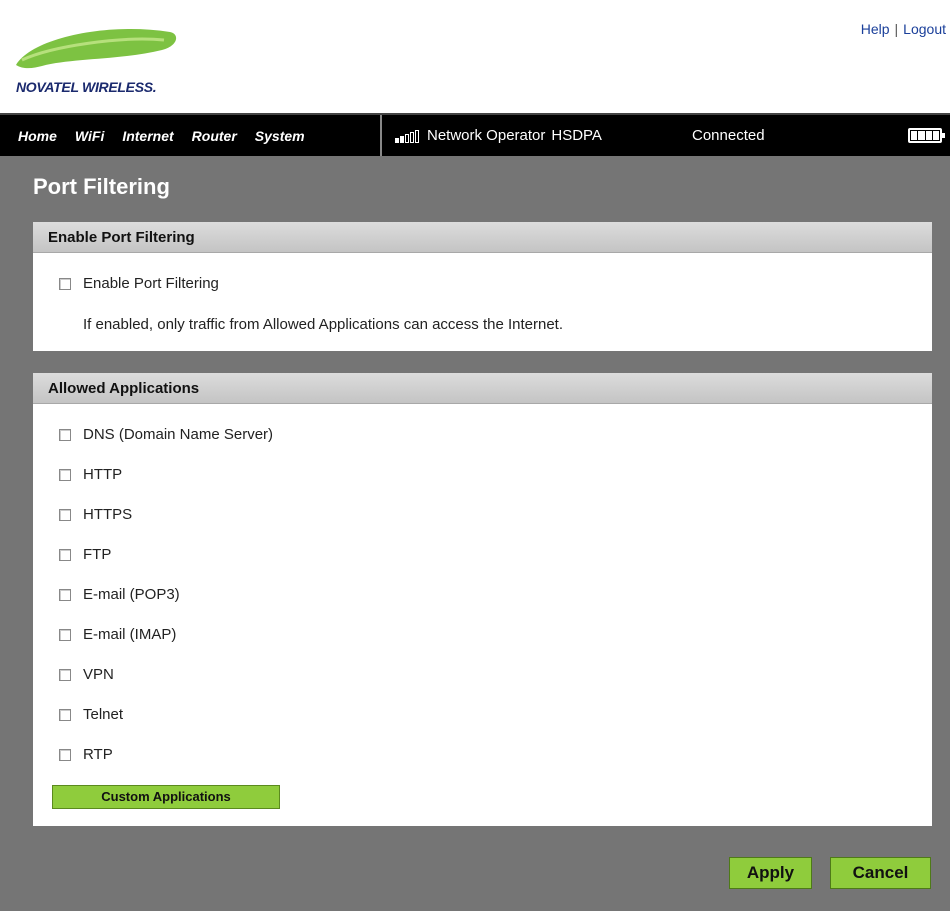 This screenshot has width=950, height=911. Describe the element at coordinates (151, 283) in the screenshot. I see `checkbox-label: Enable Port Filtering` at that location.